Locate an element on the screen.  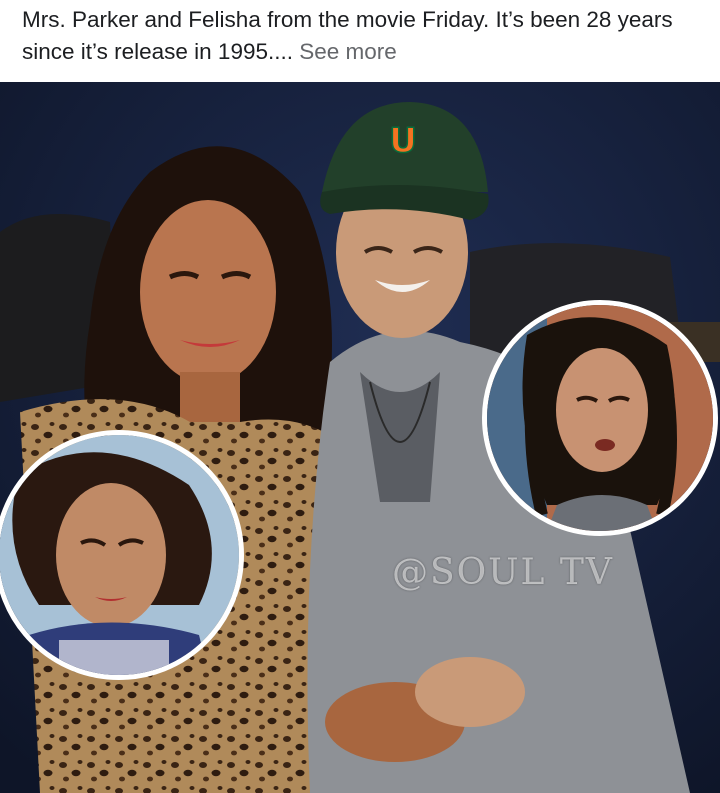
watermark: @SOUL TV is located at coordinates (503, 572).